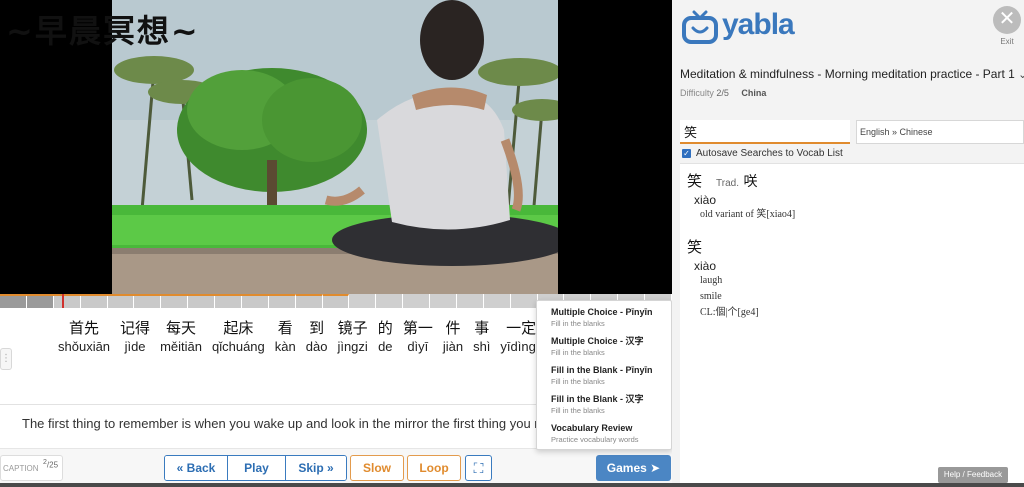 This screenshot has height=487, width=1024. I want to click on difficulty-label: Difficulty, so click(697, 93).